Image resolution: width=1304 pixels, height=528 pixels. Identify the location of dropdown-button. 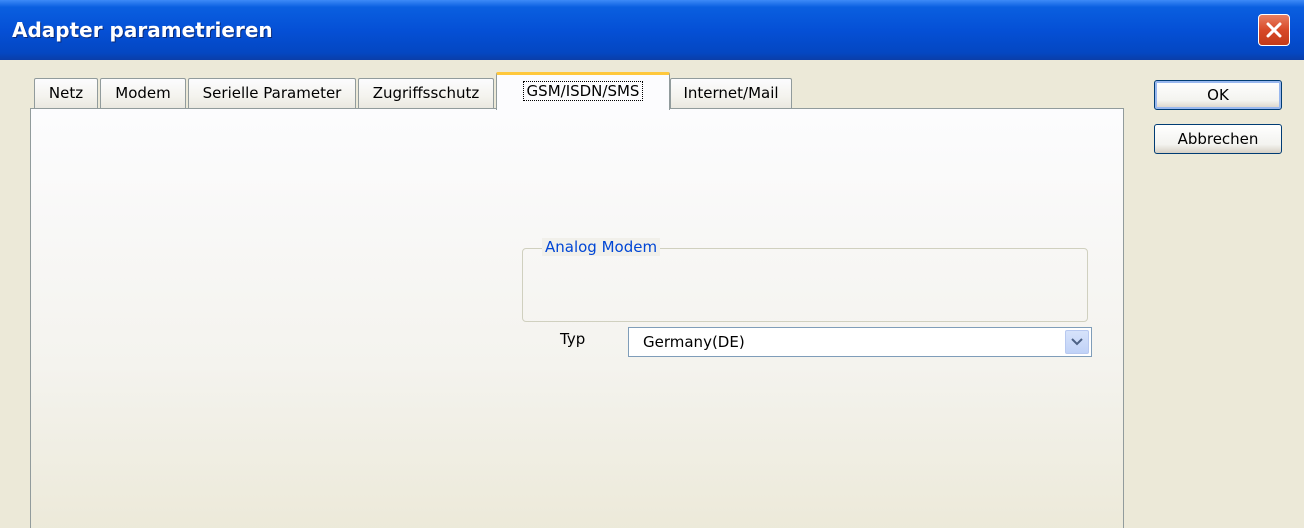
(1077, 342).